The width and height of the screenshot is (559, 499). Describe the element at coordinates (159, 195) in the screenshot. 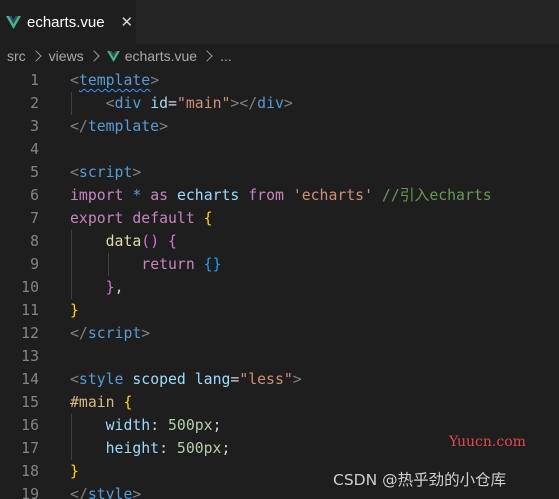

I see `code-token: as` at that location.